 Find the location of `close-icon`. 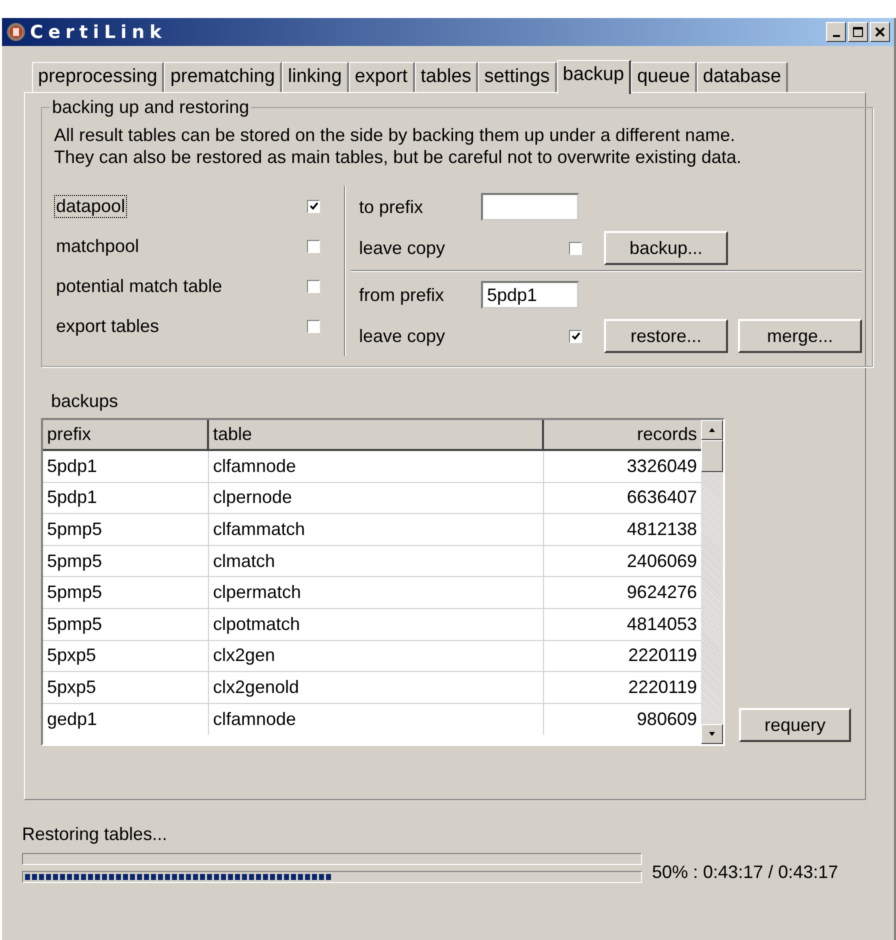

close-icon is located at coordinates (880, 32).